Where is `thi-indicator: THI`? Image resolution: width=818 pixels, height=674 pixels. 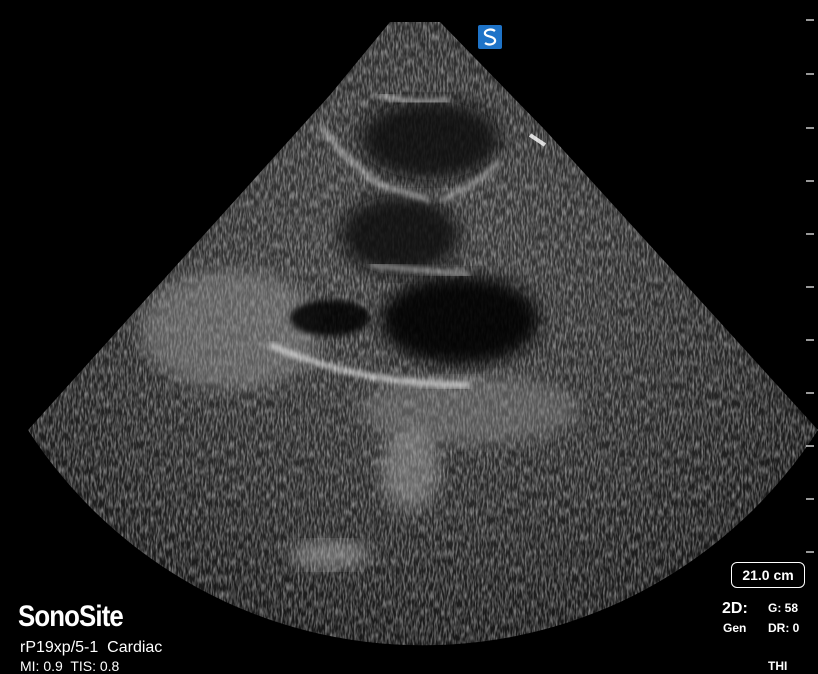
thi-indicator: THI is located at coordinates (778, 666).